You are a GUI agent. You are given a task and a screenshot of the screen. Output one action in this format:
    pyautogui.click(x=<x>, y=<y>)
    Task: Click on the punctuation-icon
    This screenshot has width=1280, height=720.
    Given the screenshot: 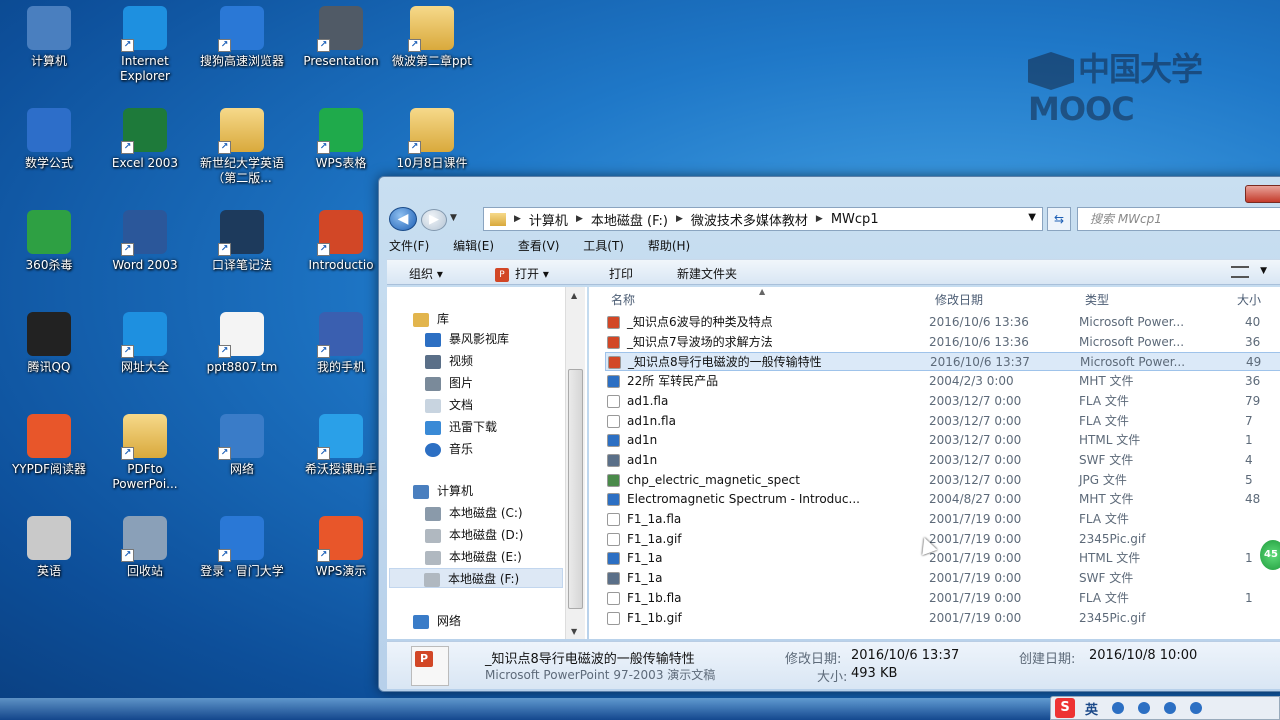 What is the action you would take?
    pyautogui.click(x=1118, y=708)
    